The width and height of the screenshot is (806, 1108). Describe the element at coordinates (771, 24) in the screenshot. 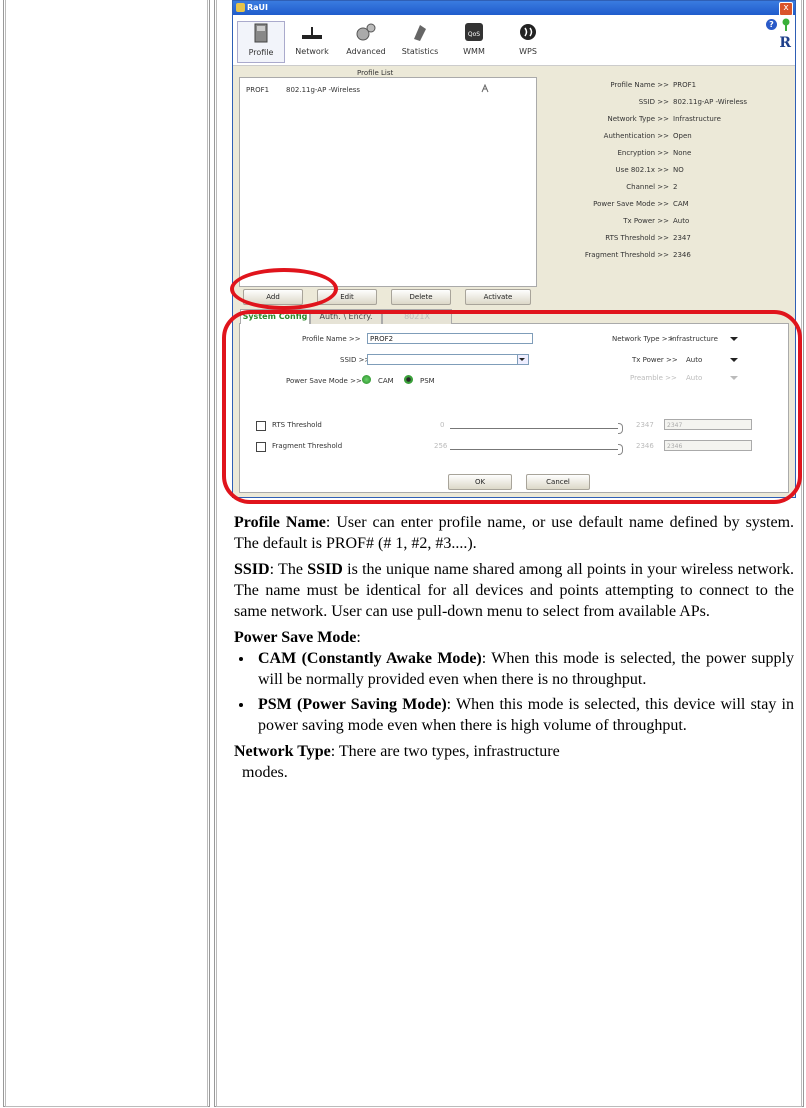

I see `help-icon: ?` at that location.